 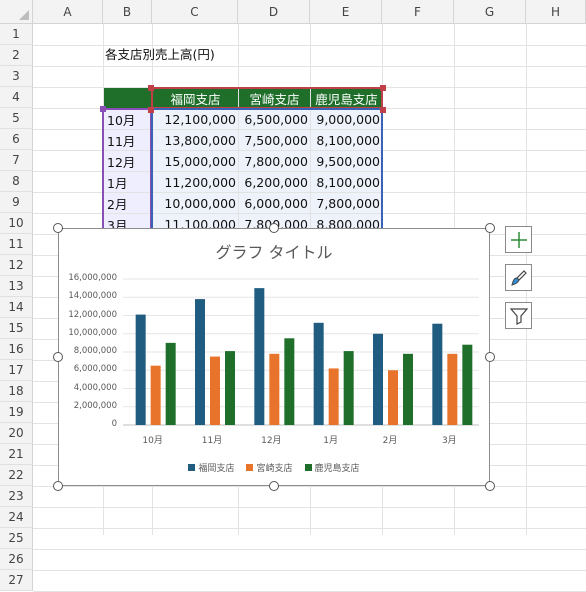 What do you see at coordinates (16, 307) in the screenshot?
I see `row-header-14: 14` at bounding box center [16, 307].